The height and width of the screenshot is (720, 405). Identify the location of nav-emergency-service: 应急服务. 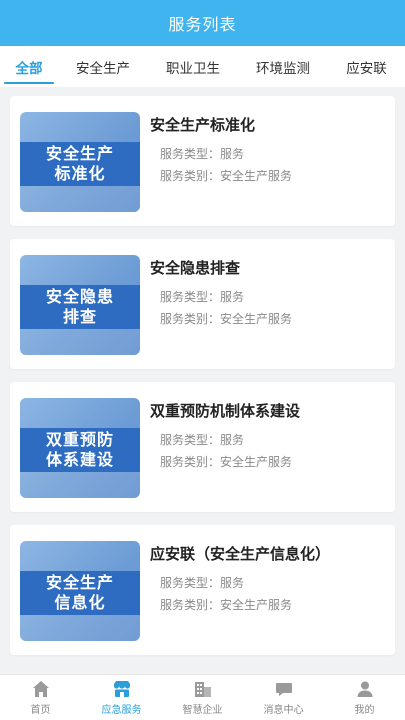
(121, 697).